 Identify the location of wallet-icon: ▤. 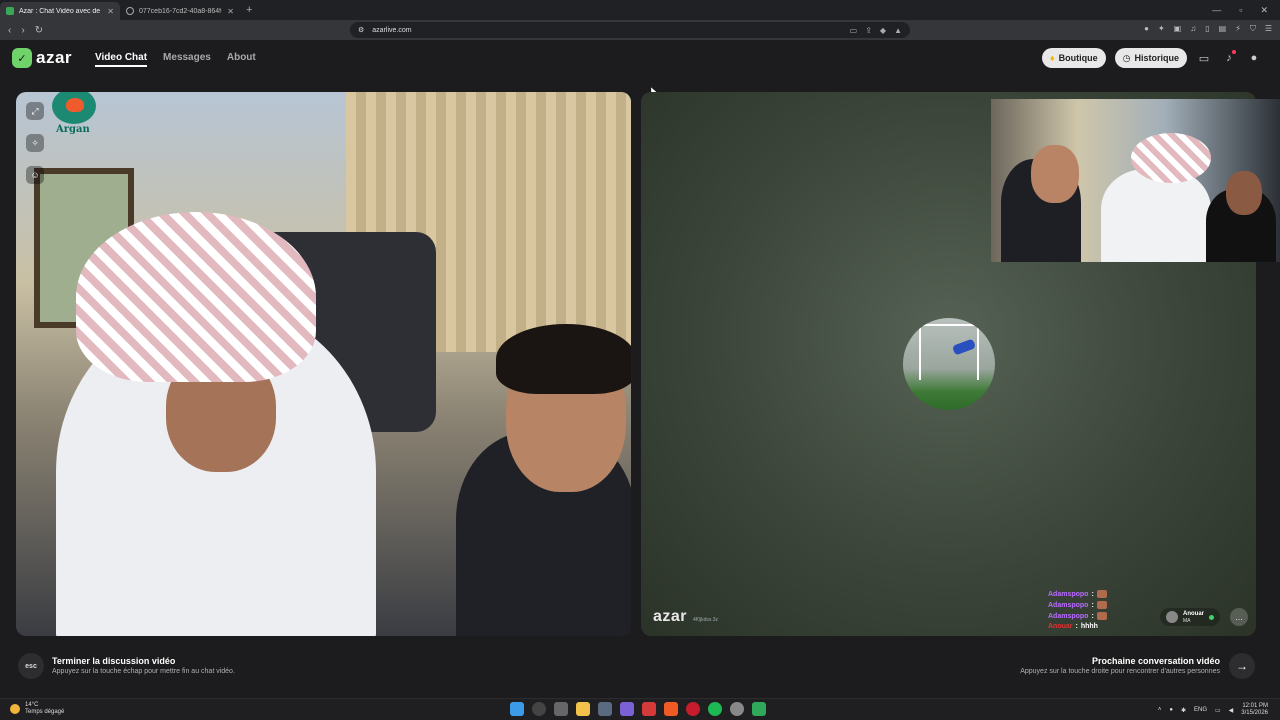
(1223, 29).